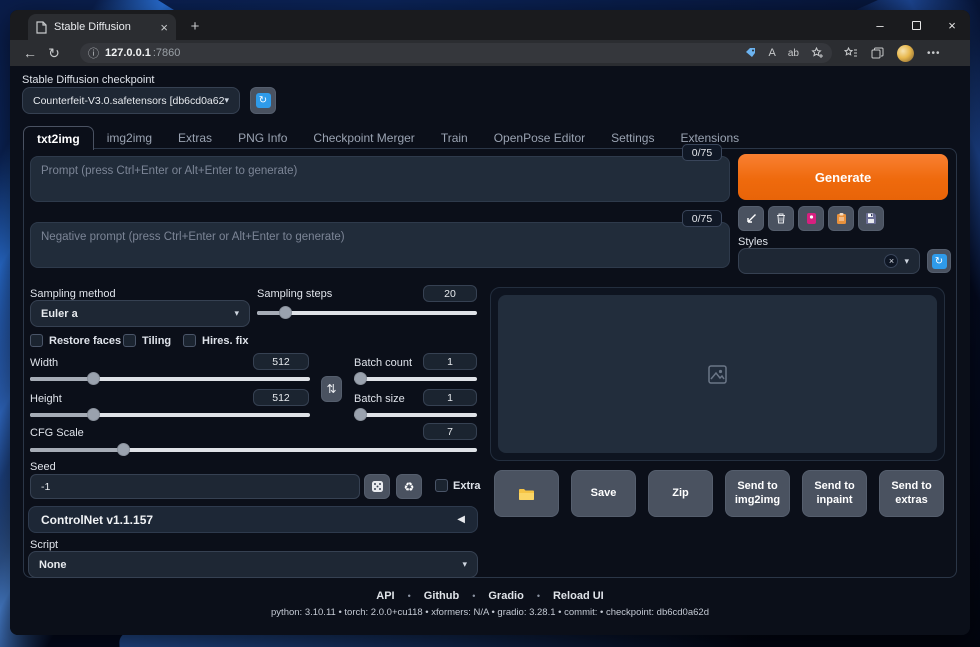  Describe the element at coordinates (843, 177) in the screenshot. I see `generate-button: Generate` at that location.